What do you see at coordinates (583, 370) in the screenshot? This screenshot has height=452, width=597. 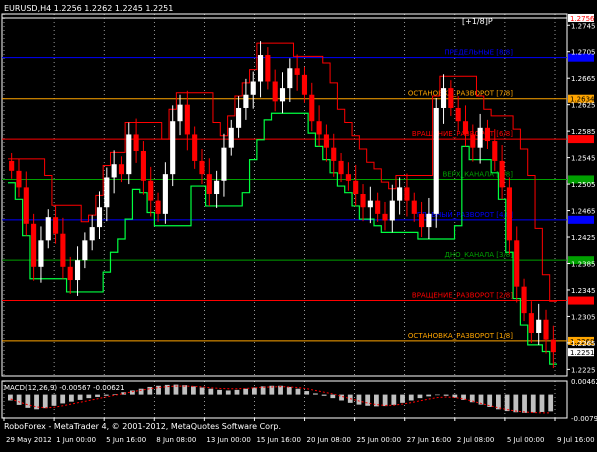 I see `y-tick-label: 1.2225` at bounding box center [583, 370].